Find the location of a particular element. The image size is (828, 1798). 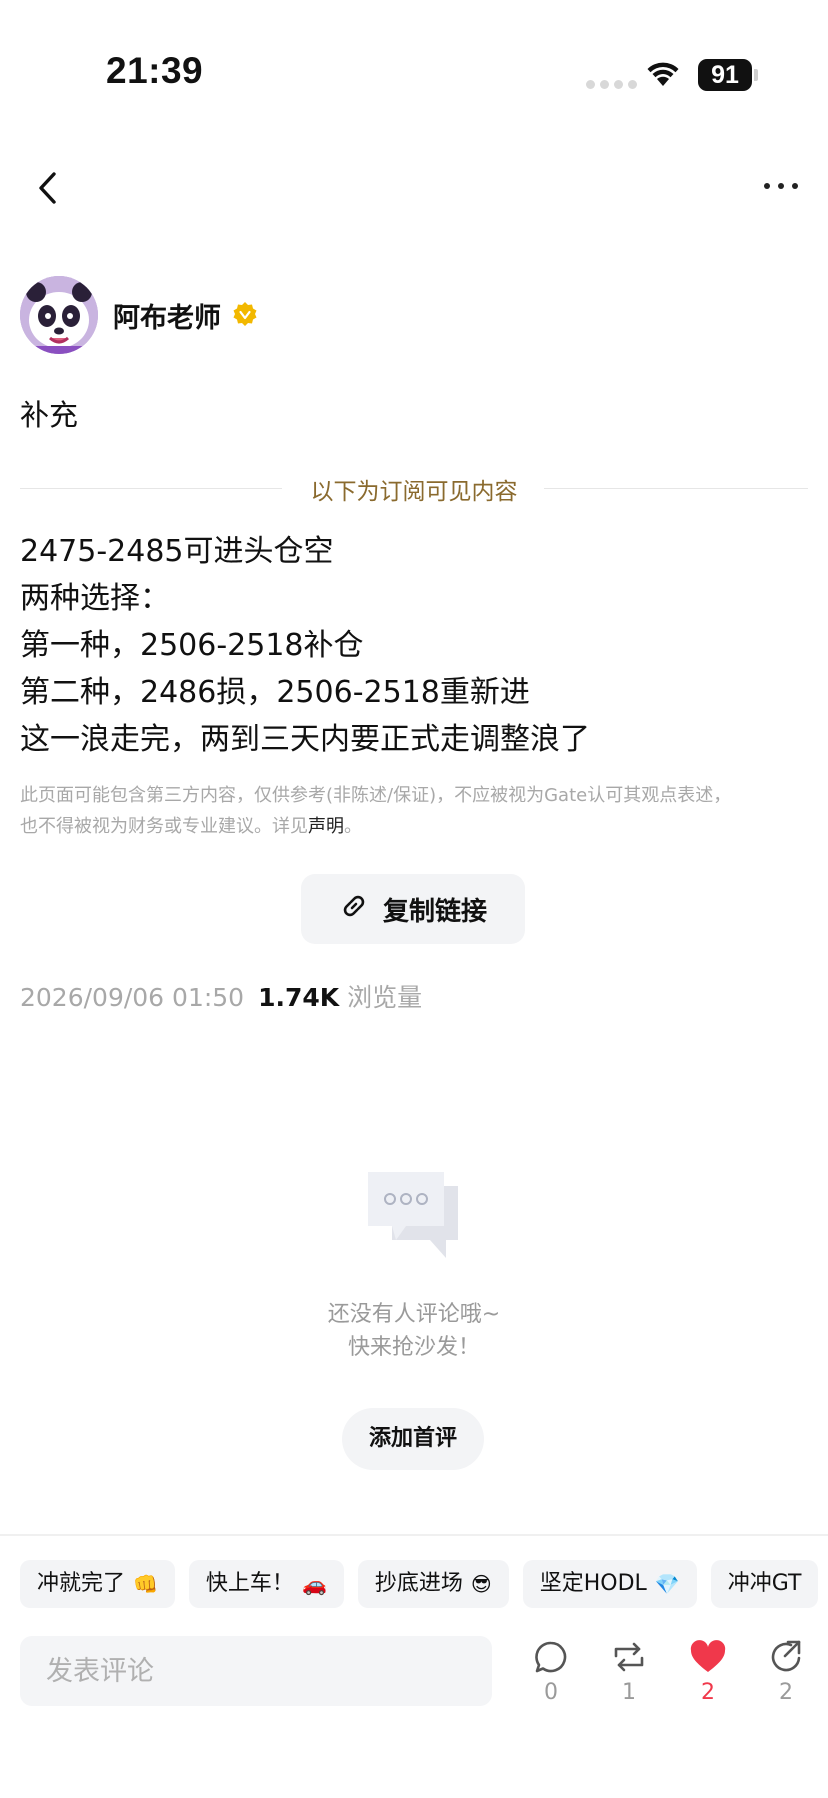

quick-reply-chip: 冲就完了 👊 is located at coordinates (97, 1584).